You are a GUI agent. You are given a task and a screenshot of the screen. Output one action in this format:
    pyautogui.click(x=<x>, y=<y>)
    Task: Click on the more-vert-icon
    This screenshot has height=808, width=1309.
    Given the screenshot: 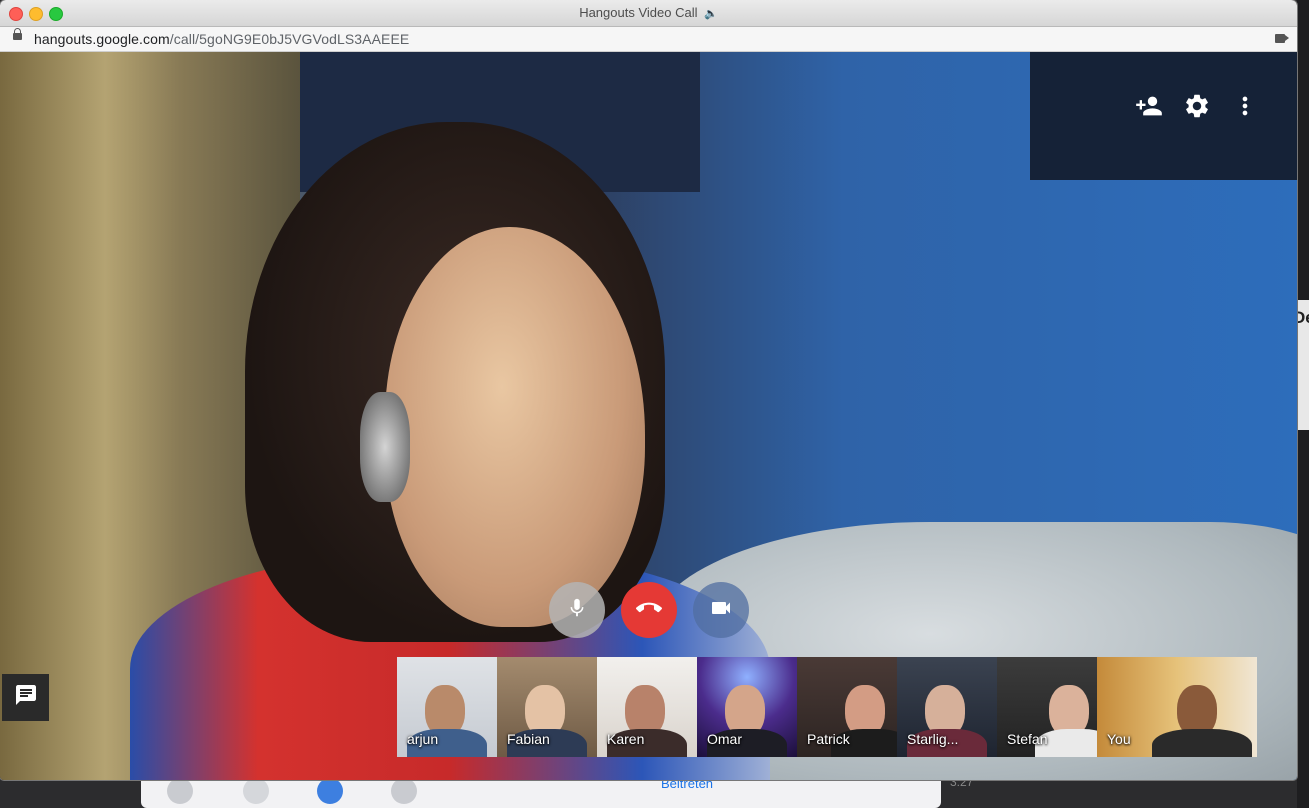 What is the action you would take?
    pyautogui.click(x=1245, y=106)
    